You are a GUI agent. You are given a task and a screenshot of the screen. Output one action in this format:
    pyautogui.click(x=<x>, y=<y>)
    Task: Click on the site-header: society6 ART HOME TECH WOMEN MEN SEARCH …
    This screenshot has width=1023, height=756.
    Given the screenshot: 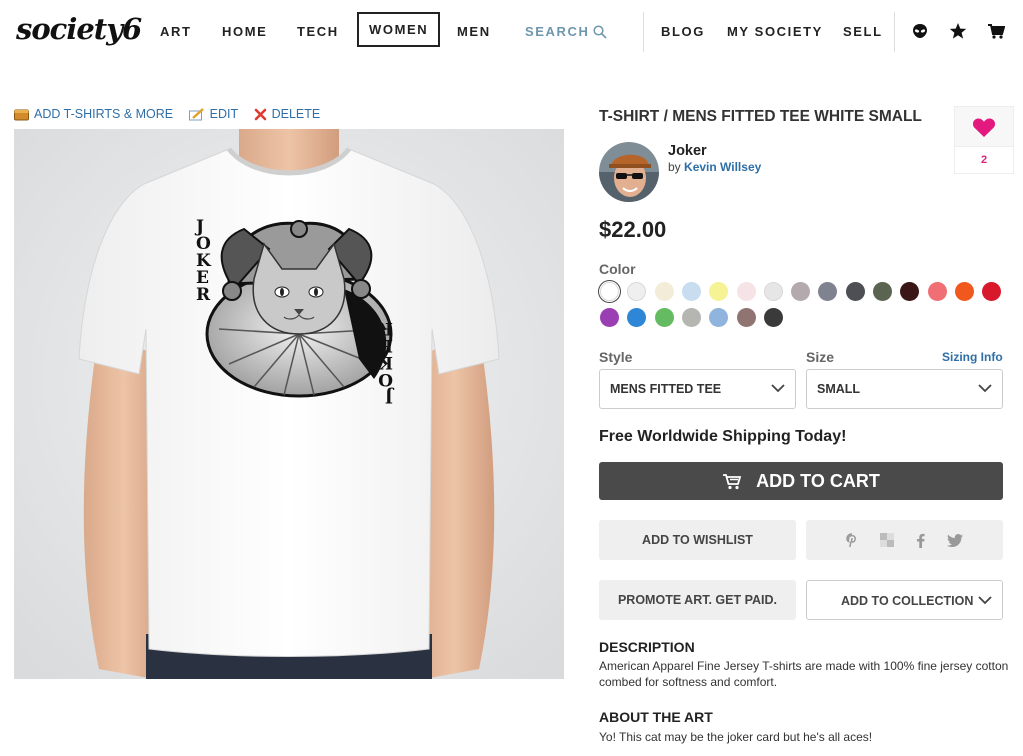 What is the action you would take?
    pyautogui.click(x=511, y=31)
    